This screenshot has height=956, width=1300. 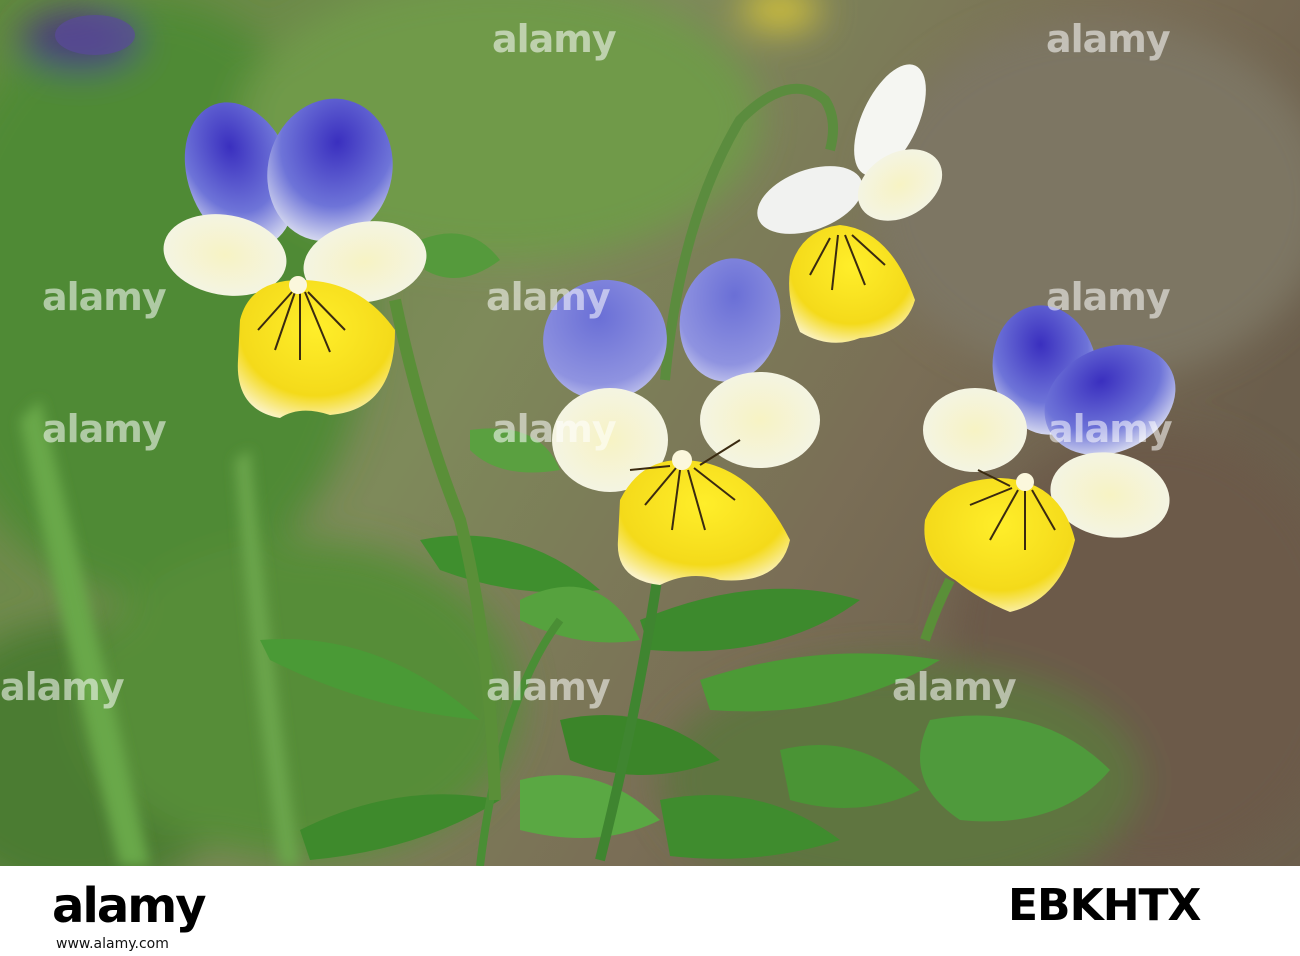 I want to click on flower-bud, so click(x=95, y=35).